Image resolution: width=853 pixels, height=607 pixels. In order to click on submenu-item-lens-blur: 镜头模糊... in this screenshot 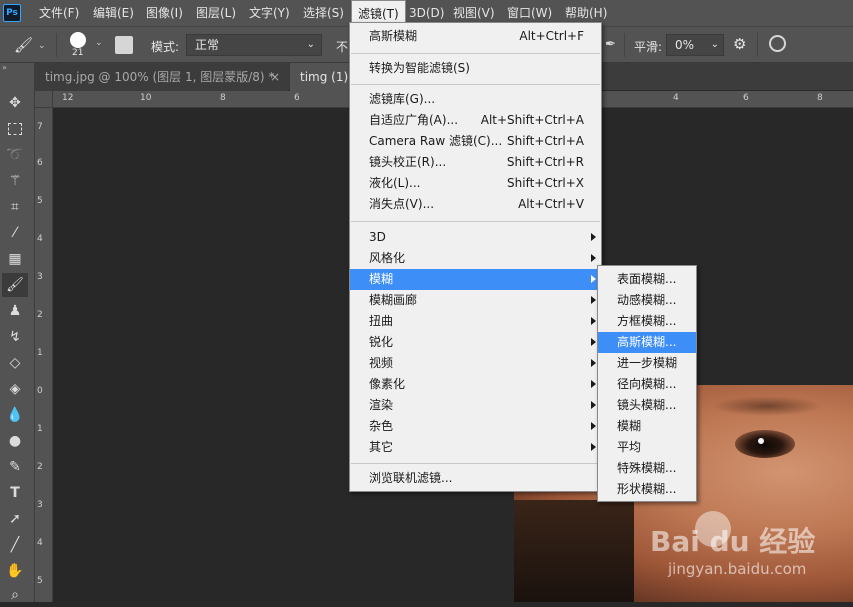, I will do `click(647, 405)`.